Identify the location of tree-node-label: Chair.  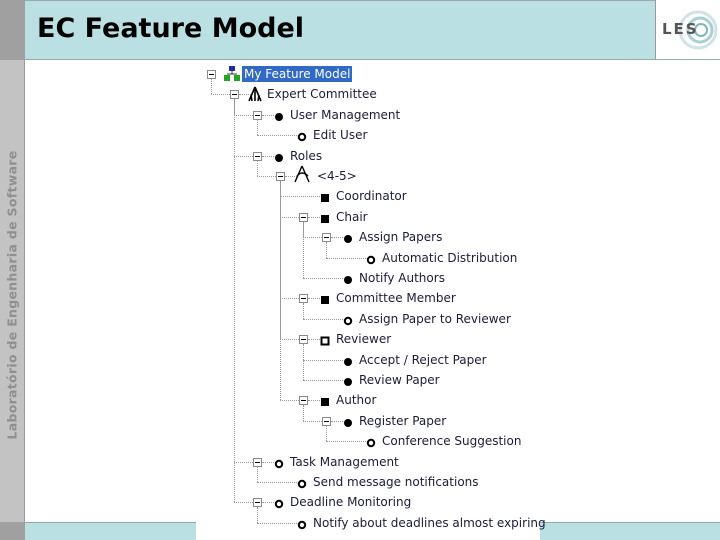
(352, 216).